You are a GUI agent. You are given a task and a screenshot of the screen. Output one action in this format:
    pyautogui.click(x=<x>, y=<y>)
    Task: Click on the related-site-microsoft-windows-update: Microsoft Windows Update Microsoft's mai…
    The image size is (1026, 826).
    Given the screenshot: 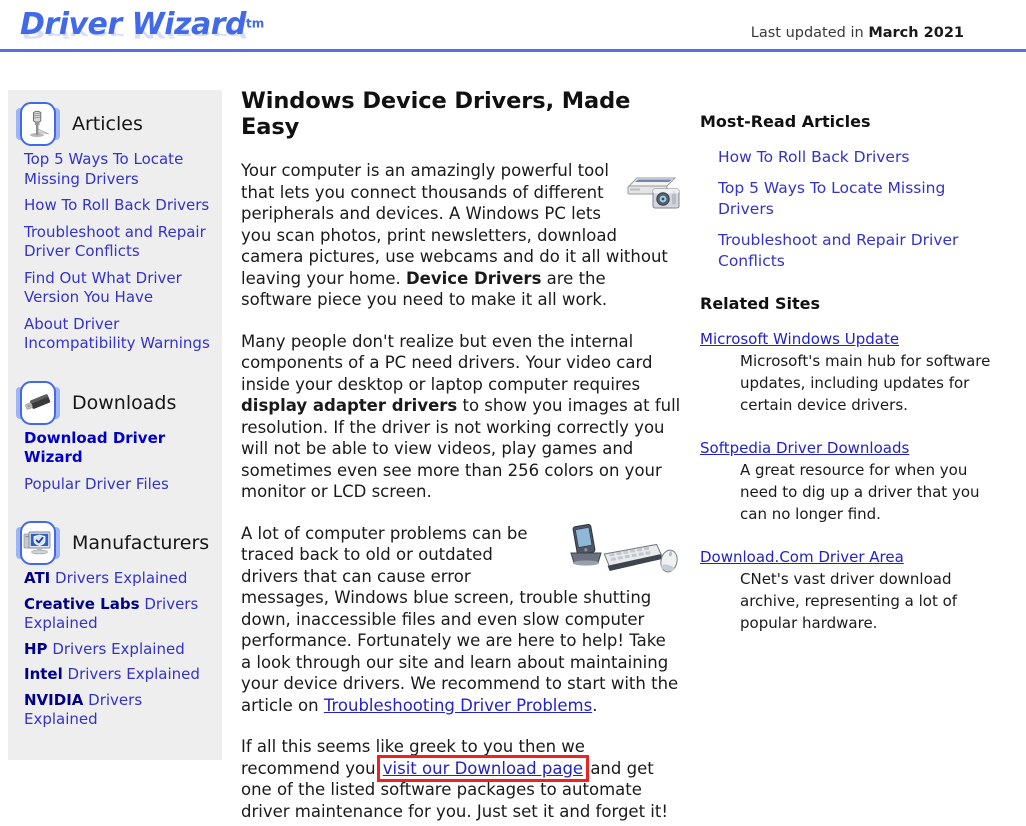 What is the action you would take?
    pyautogui.click(x=850, y=372)
    